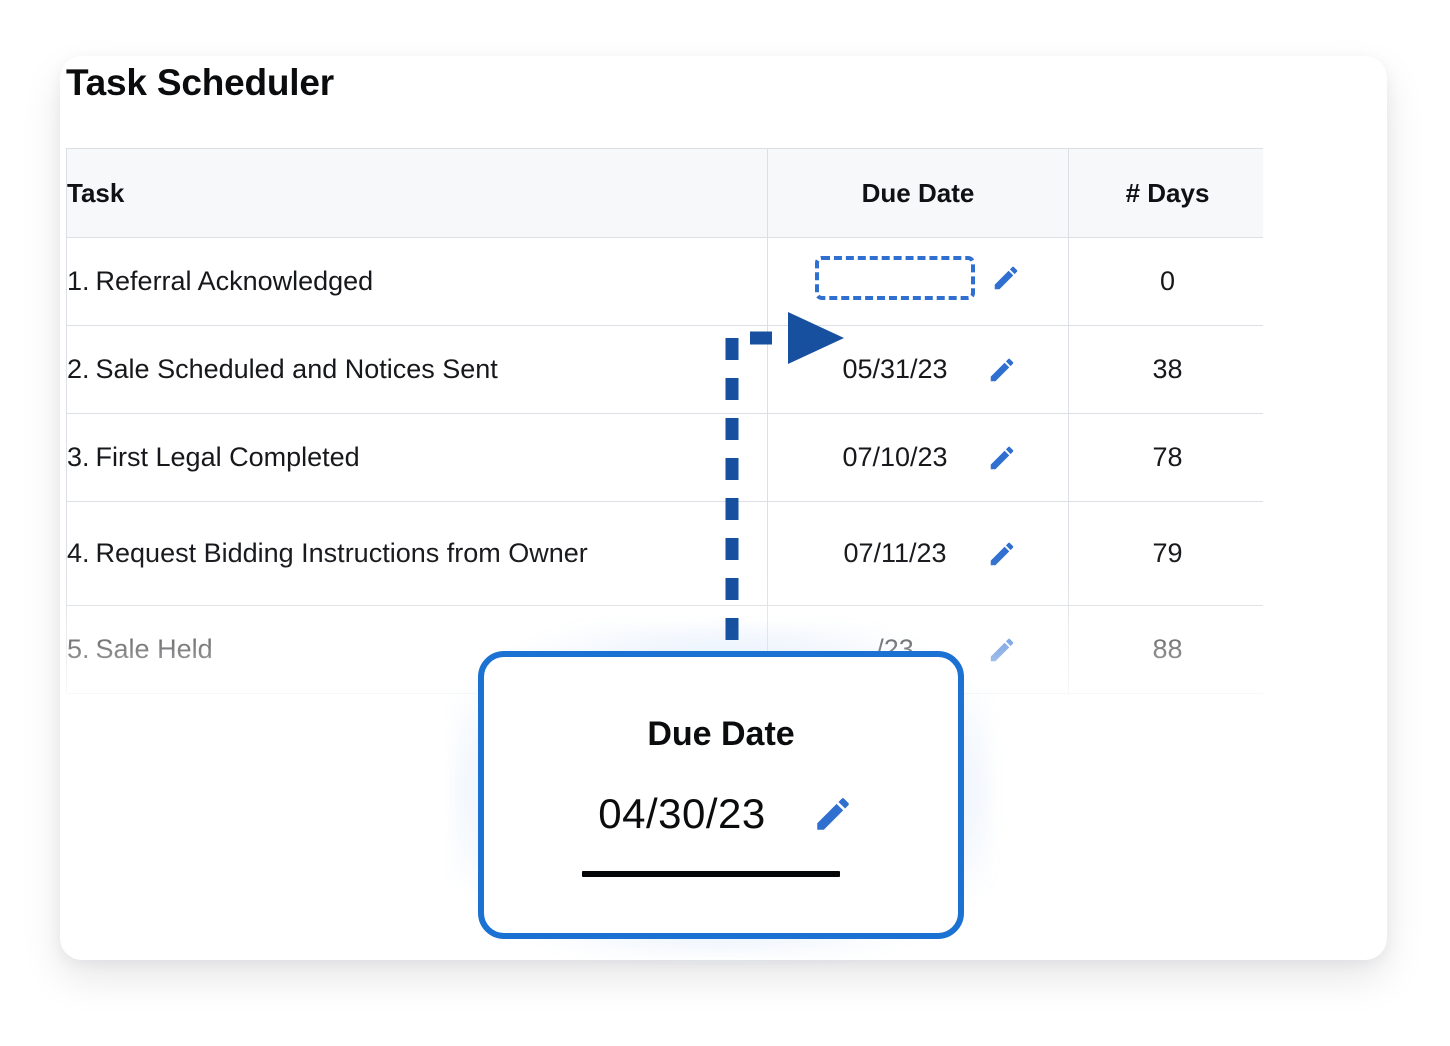  I want to click on due-date-callout-card: Due Date 04/30/23, so click(721, 795).